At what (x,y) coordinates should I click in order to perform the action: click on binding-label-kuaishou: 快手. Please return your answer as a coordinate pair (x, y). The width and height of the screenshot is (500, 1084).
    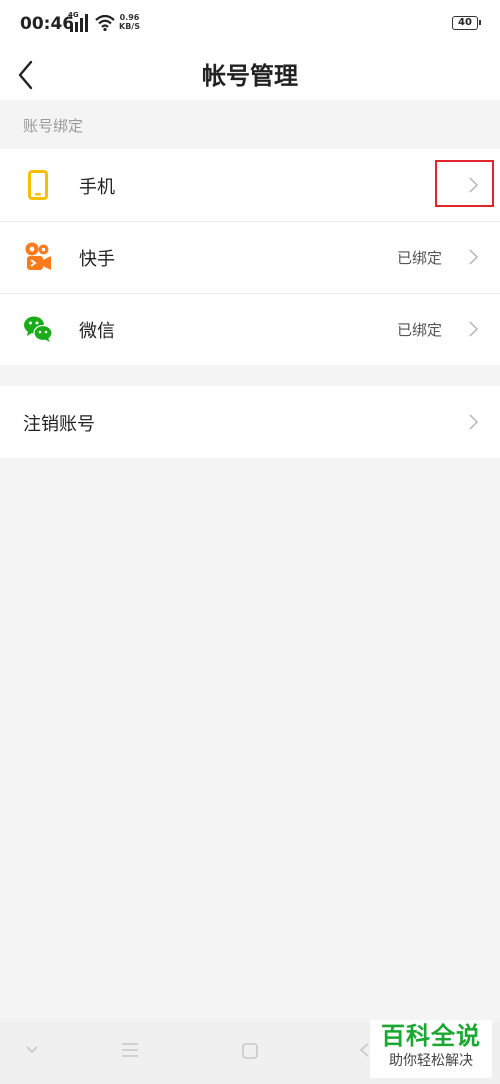
    Looking at the image, I should click on (97, 259).